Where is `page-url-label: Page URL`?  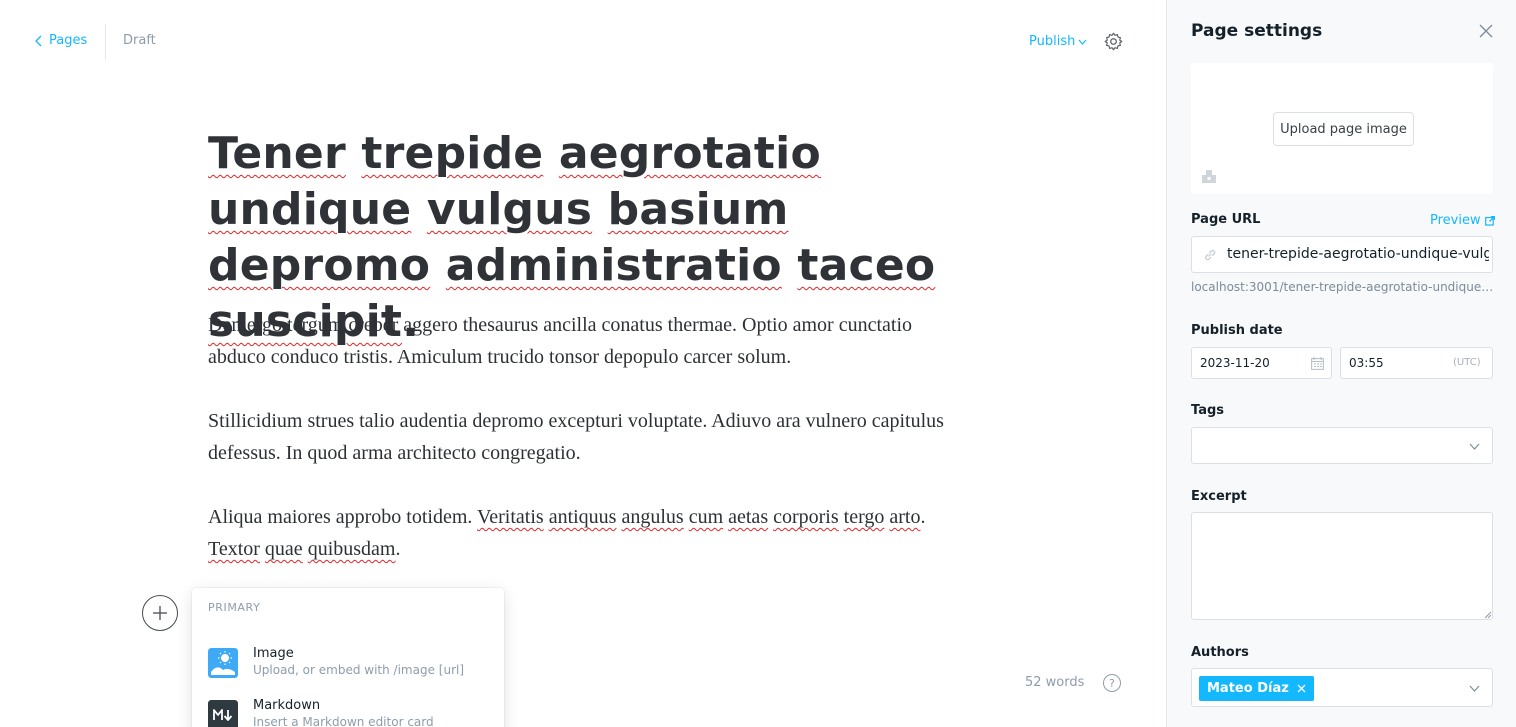
page-url-label: Page URL is located at coordinates (1226, 219).